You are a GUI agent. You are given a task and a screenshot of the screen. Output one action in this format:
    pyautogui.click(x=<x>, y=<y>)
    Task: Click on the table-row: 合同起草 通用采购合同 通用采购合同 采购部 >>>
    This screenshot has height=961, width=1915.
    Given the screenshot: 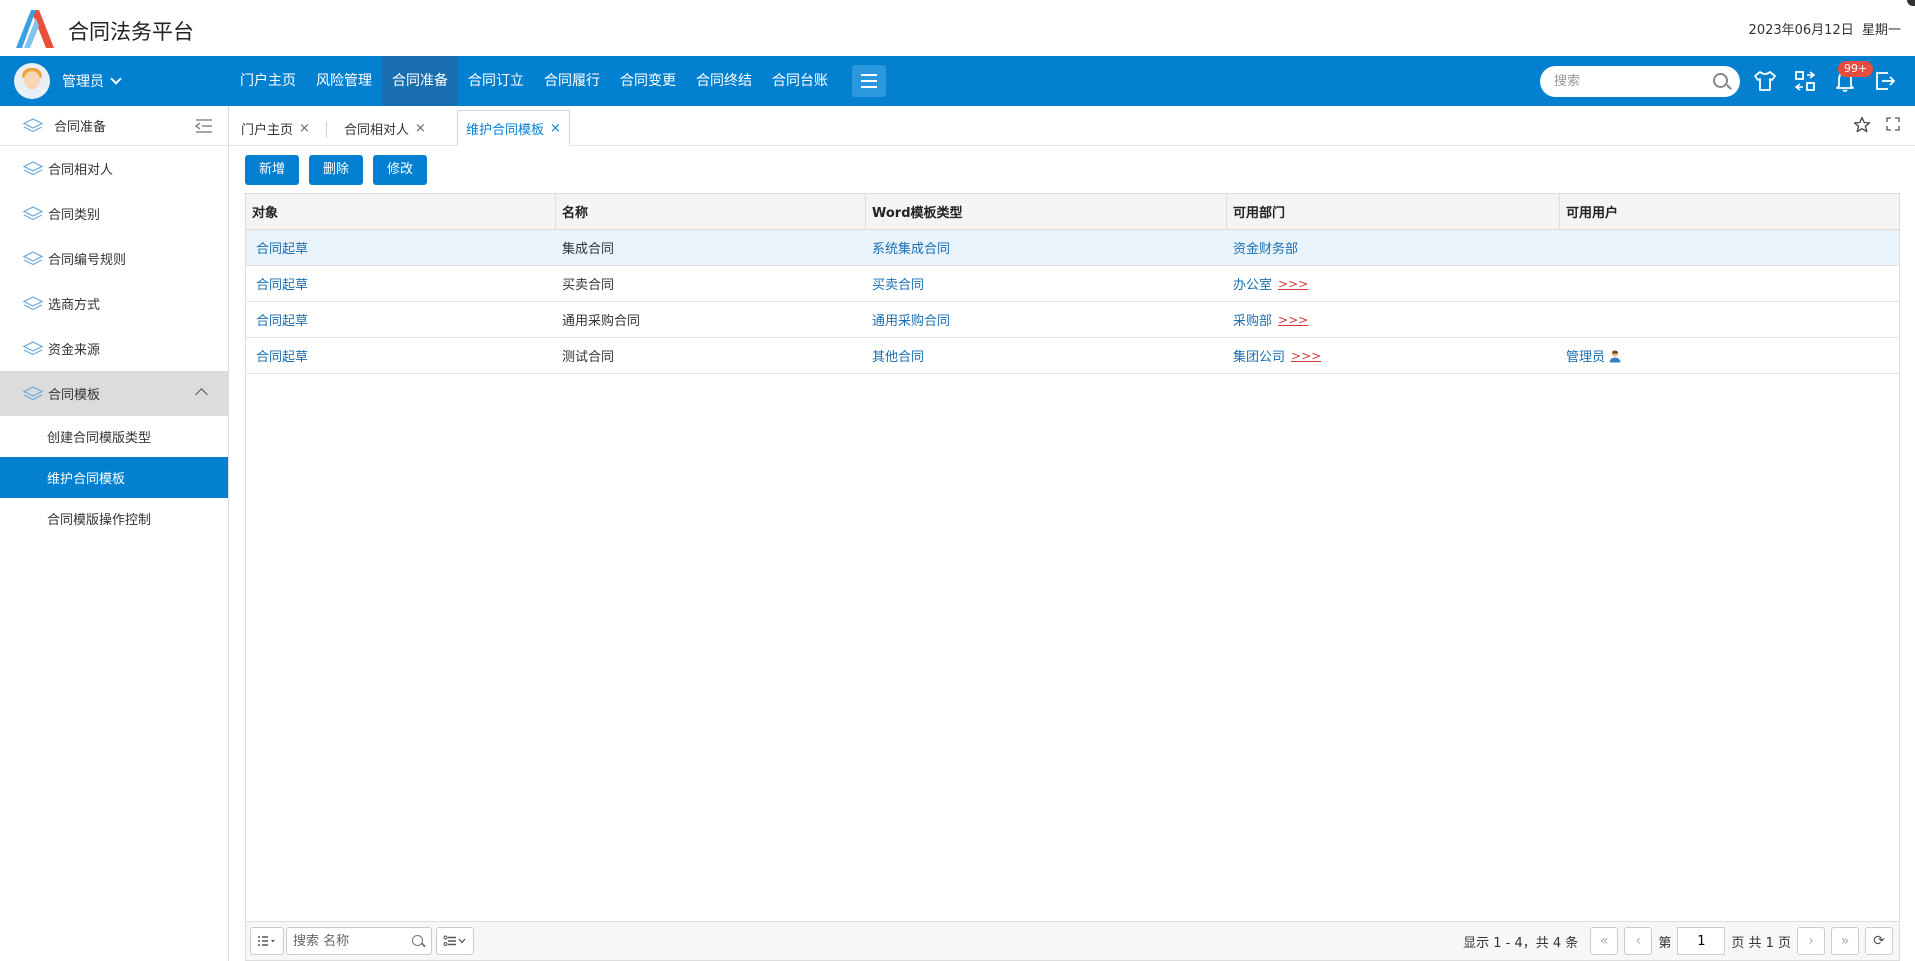 What is the action you would take?
    pyautogui.click(x=1072, y=320)
    